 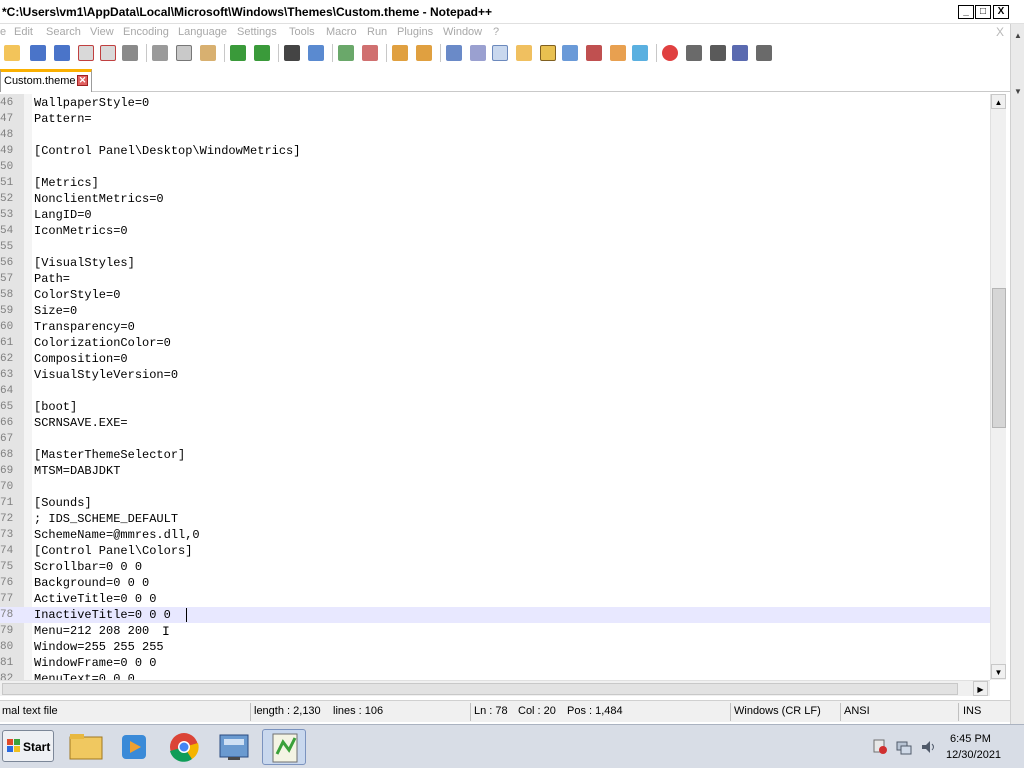 What do you see at coordinates (618, 53) in the screenshot?
I see `monitoring-icon` at bounding box center [618, 53].